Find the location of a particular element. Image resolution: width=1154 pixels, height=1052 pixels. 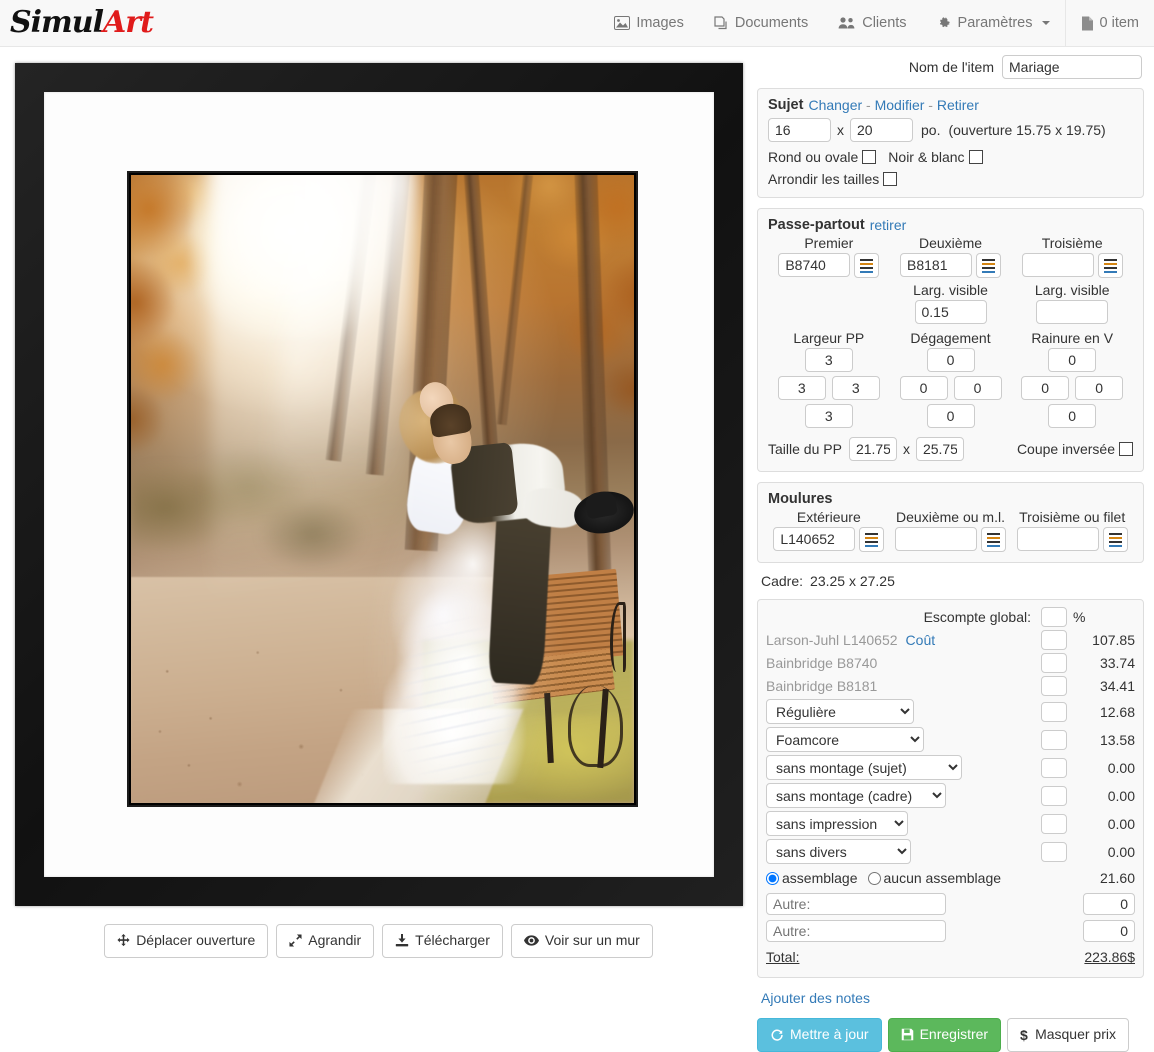

rainure-bottom is located at coordinates (1072, 416).